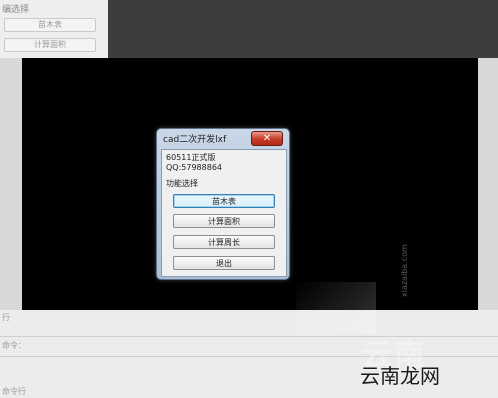  I want to click on background-panel-title: 编选择, so click(16, 10).